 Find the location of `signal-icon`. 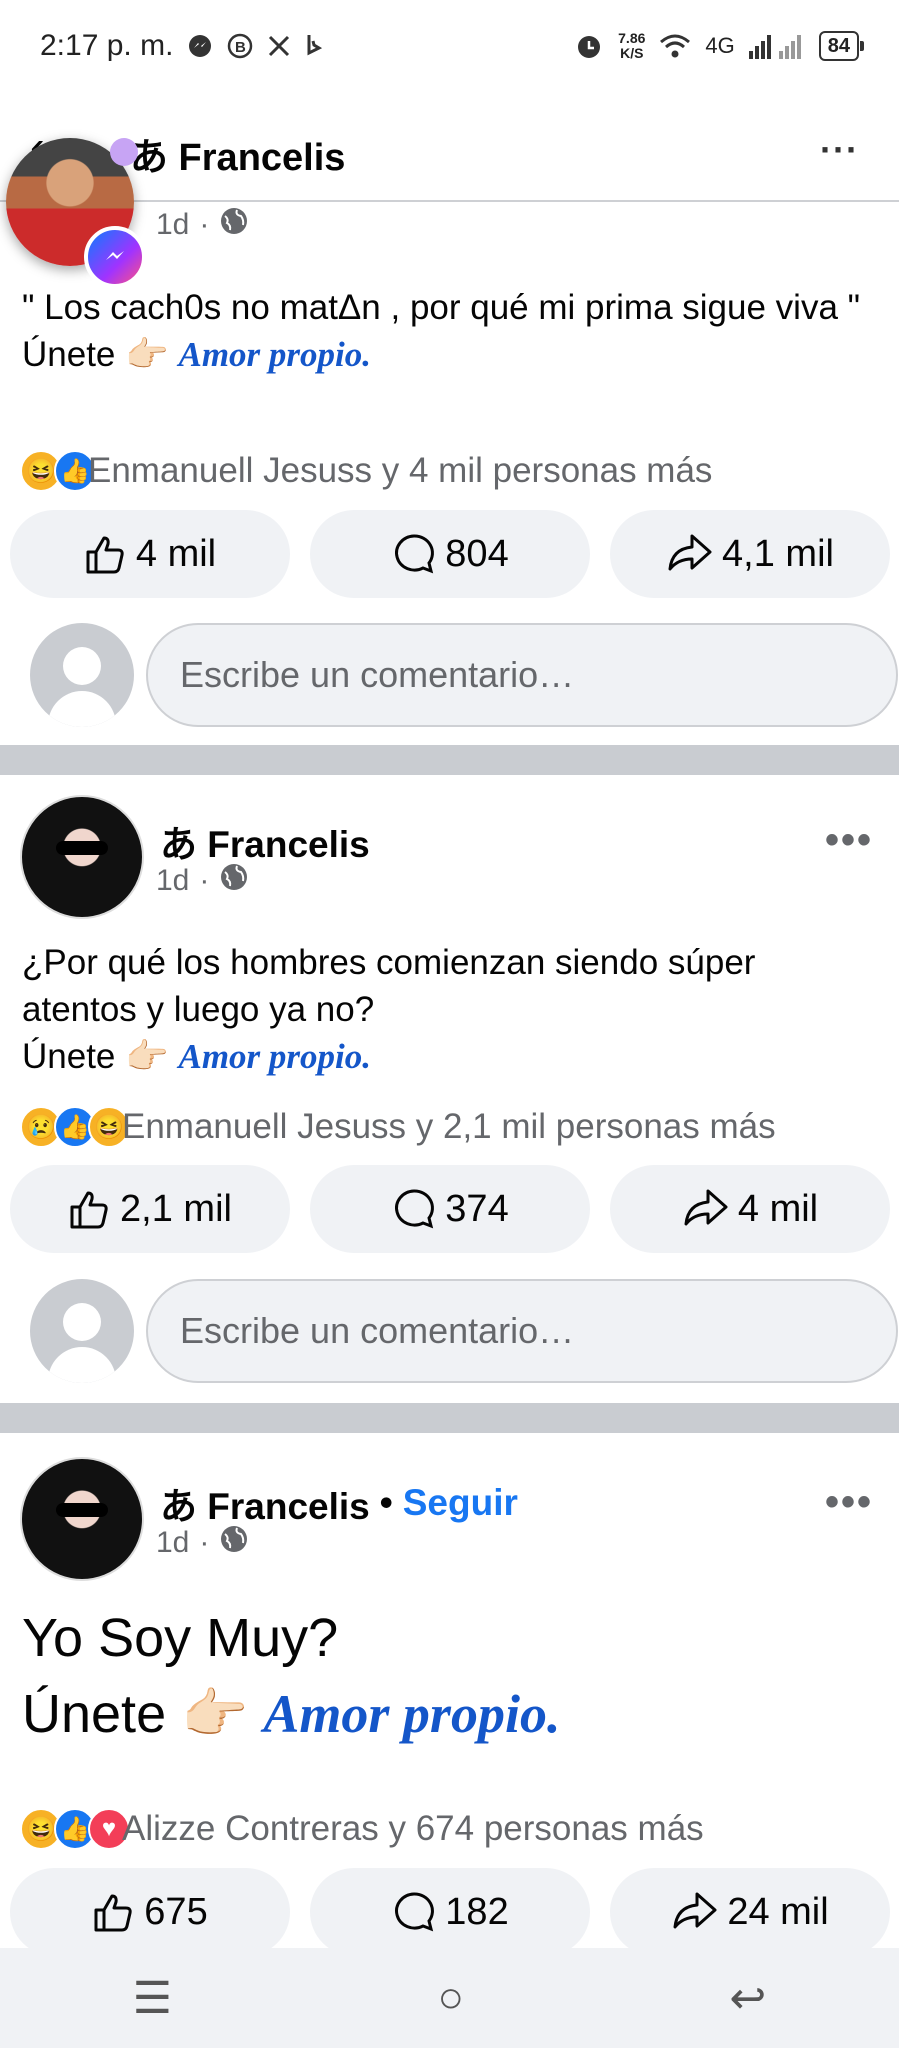

signal-icon is located at coordinates (776, 46).